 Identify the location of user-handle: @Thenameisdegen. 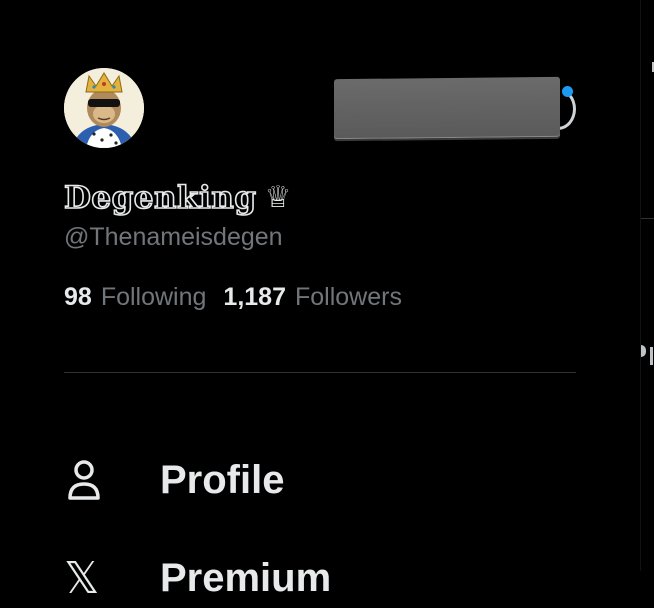
(173, 237).